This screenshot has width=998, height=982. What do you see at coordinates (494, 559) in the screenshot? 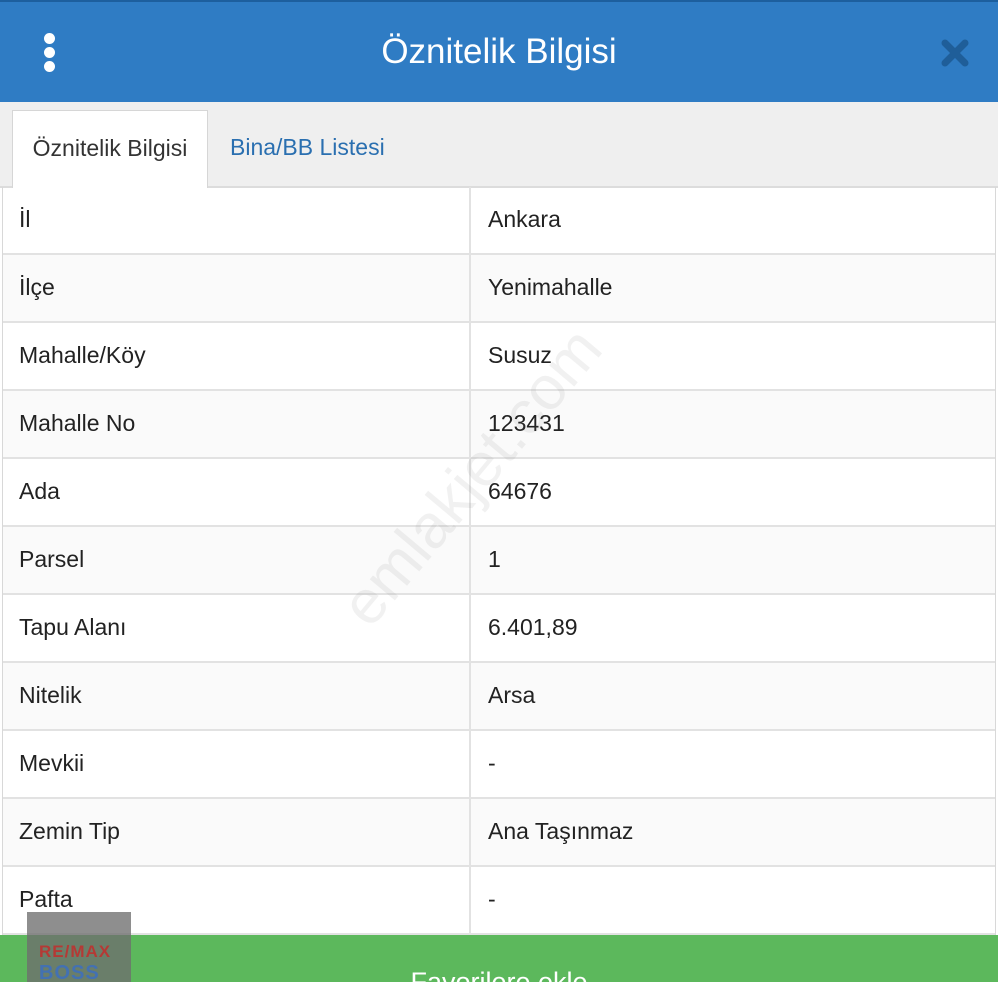
I see `row-value: 1` at bounding box center [494, 559].